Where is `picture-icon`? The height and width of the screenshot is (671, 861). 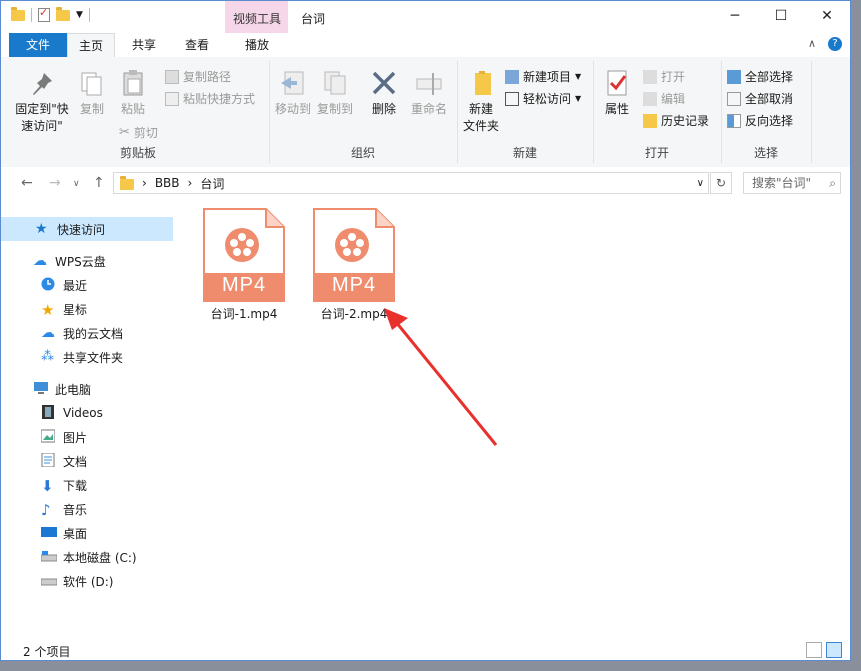 picture-icon is located at coordinates (48, 437).